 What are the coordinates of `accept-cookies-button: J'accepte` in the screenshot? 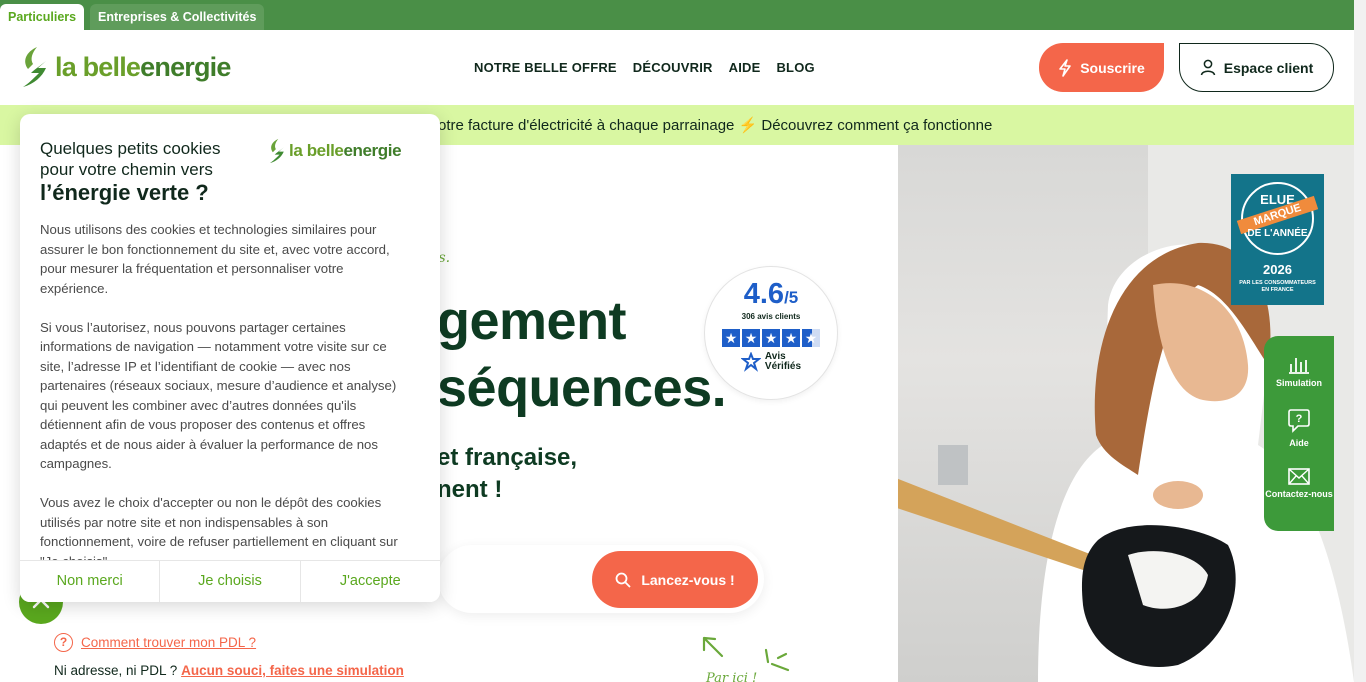 It's located at (370, 581).